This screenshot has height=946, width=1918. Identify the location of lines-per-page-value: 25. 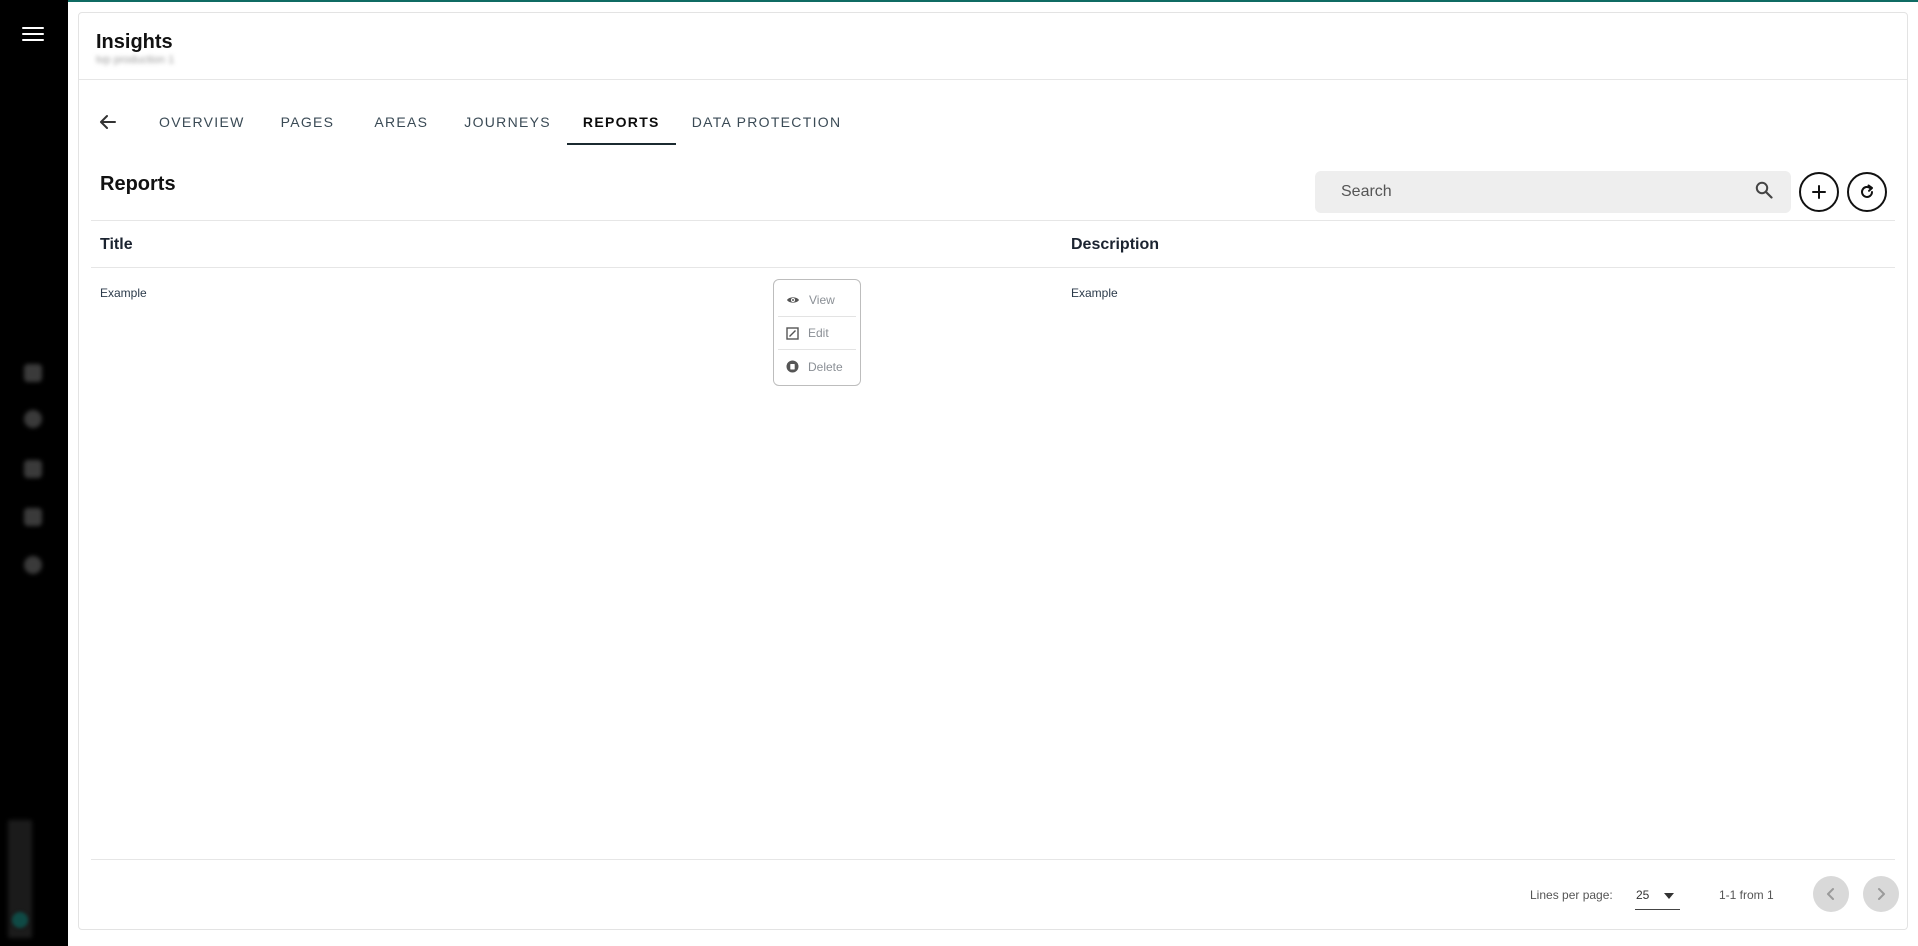
(1643, 895).